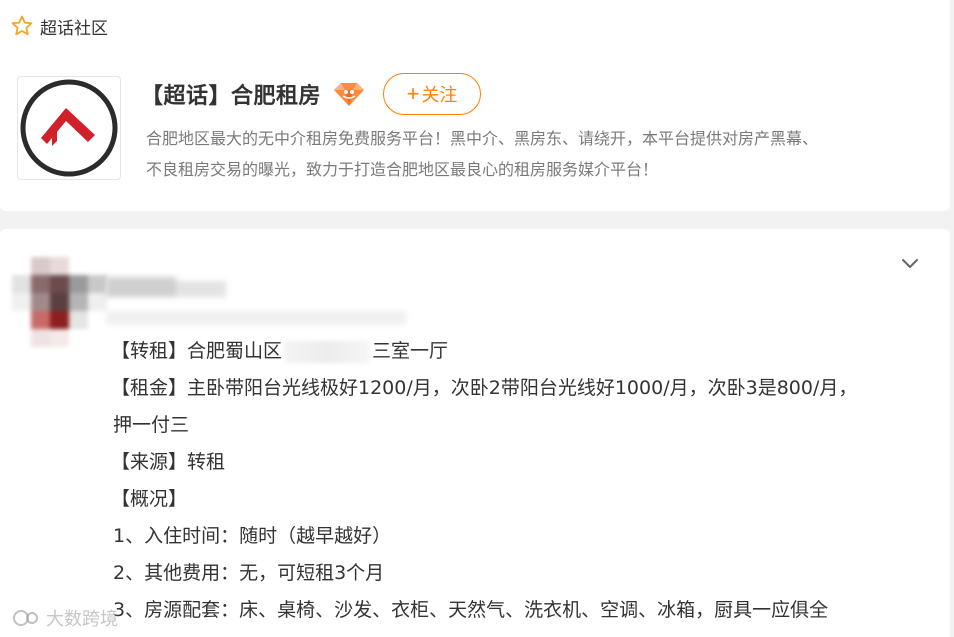 The image size is (954, 637). What do you see at coordinates (327, 351) in the screenshot?
I see `redacted-address` at bounding box center [327, 351].